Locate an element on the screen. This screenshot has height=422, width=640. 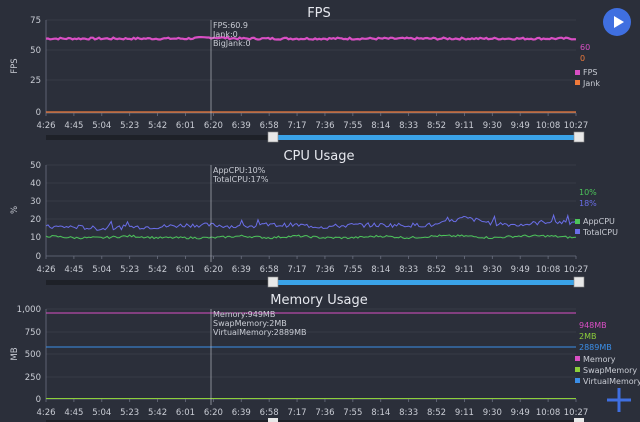
memory-tooltip-swap: SwapMemory:2MB is located at coordinates (250, 323).